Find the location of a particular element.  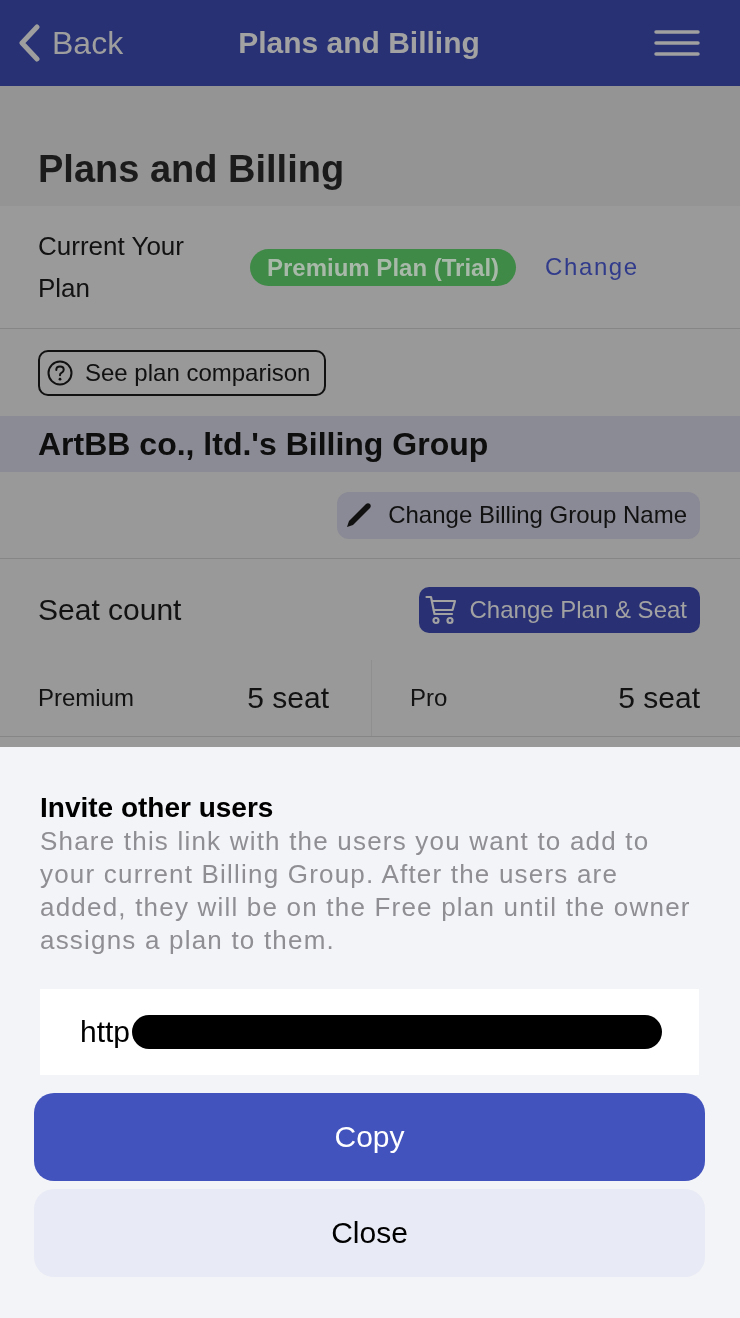

back-button: Back is located at coordinates (71, 43).